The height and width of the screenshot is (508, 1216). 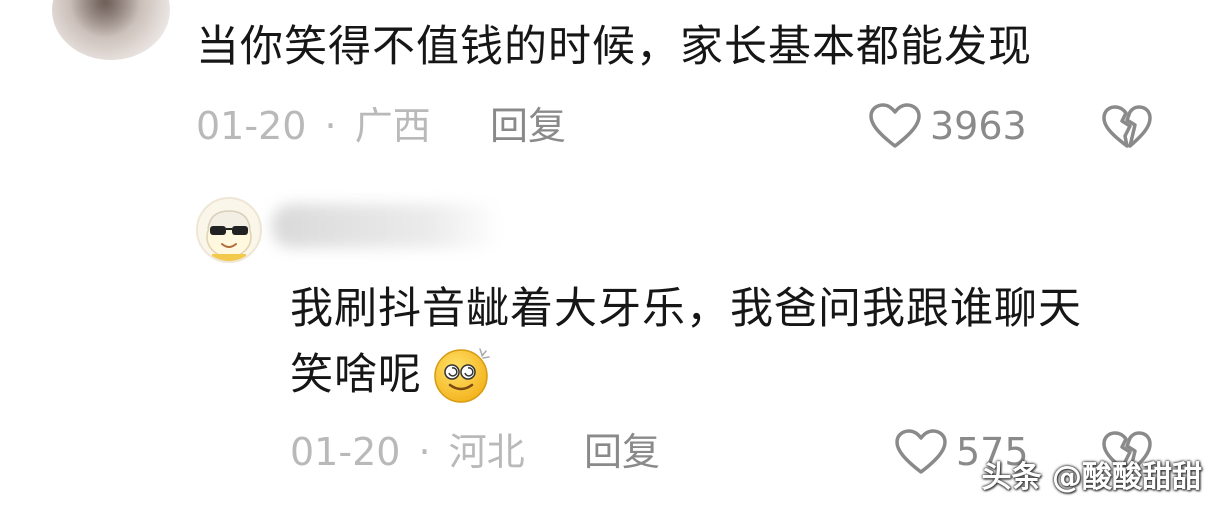 I want to click on reply-text-line2-label: 笑啥呢, so click(x=356, y=375).